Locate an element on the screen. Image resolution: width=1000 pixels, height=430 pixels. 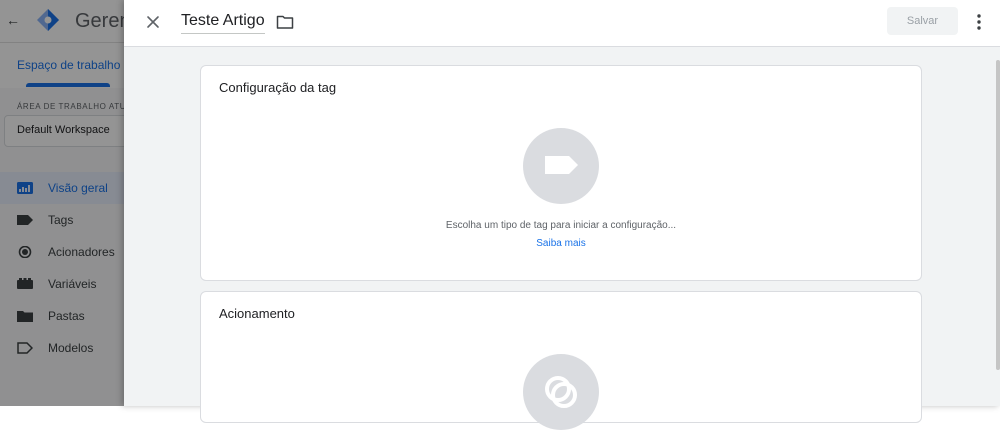
tag-icon is located at coordinates (561, 165).